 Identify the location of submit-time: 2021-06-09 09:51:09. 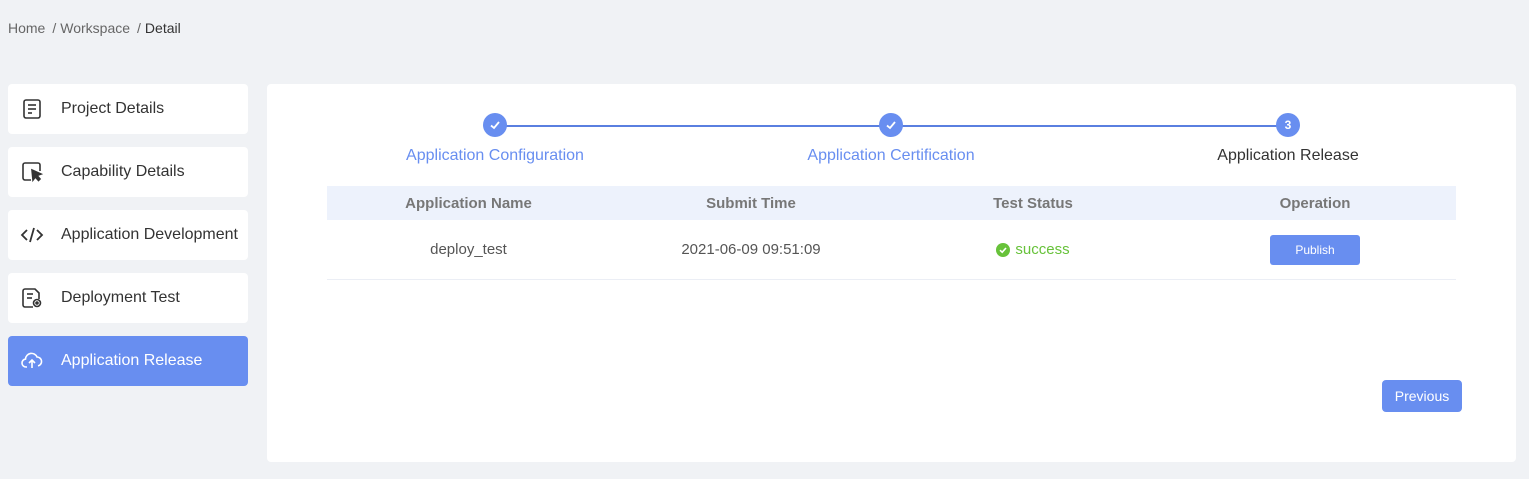
(751, 249).